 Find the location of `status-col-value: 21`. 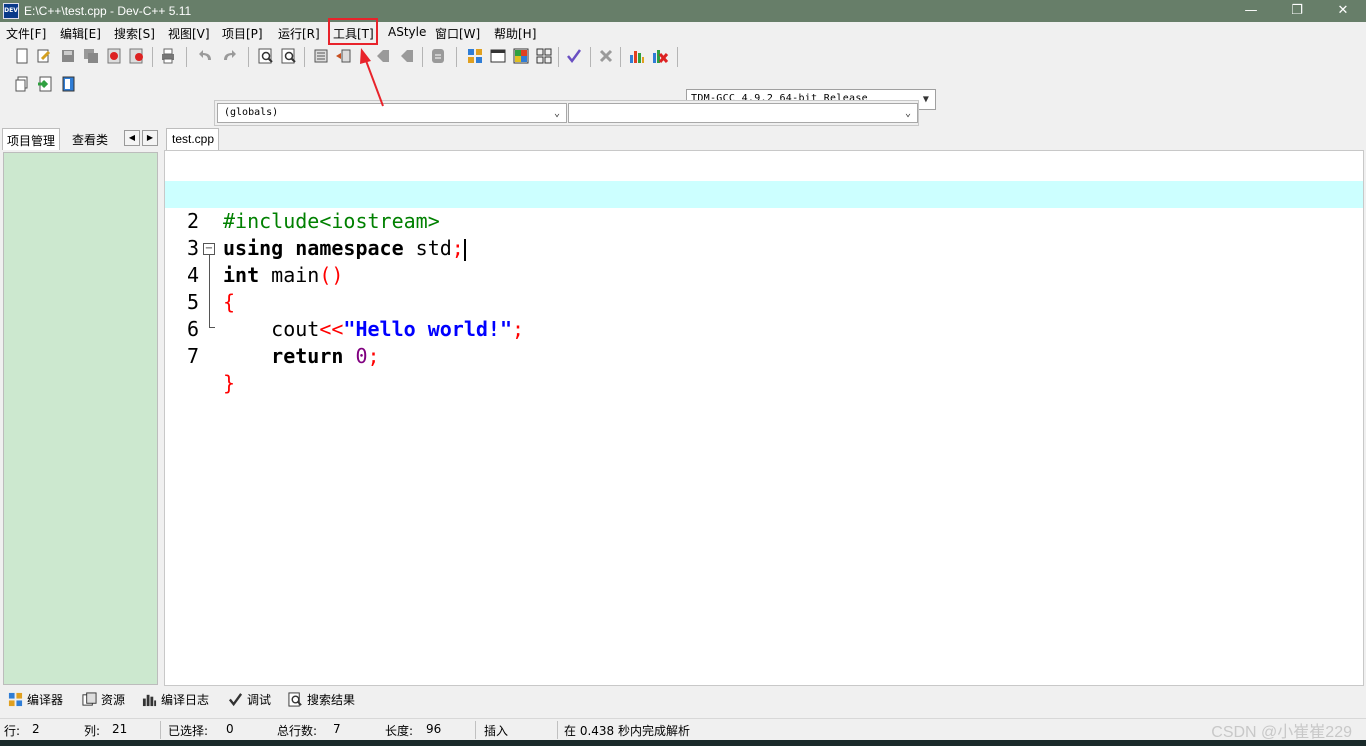

status-col-value: 21 is located at coordinates (120, 729).